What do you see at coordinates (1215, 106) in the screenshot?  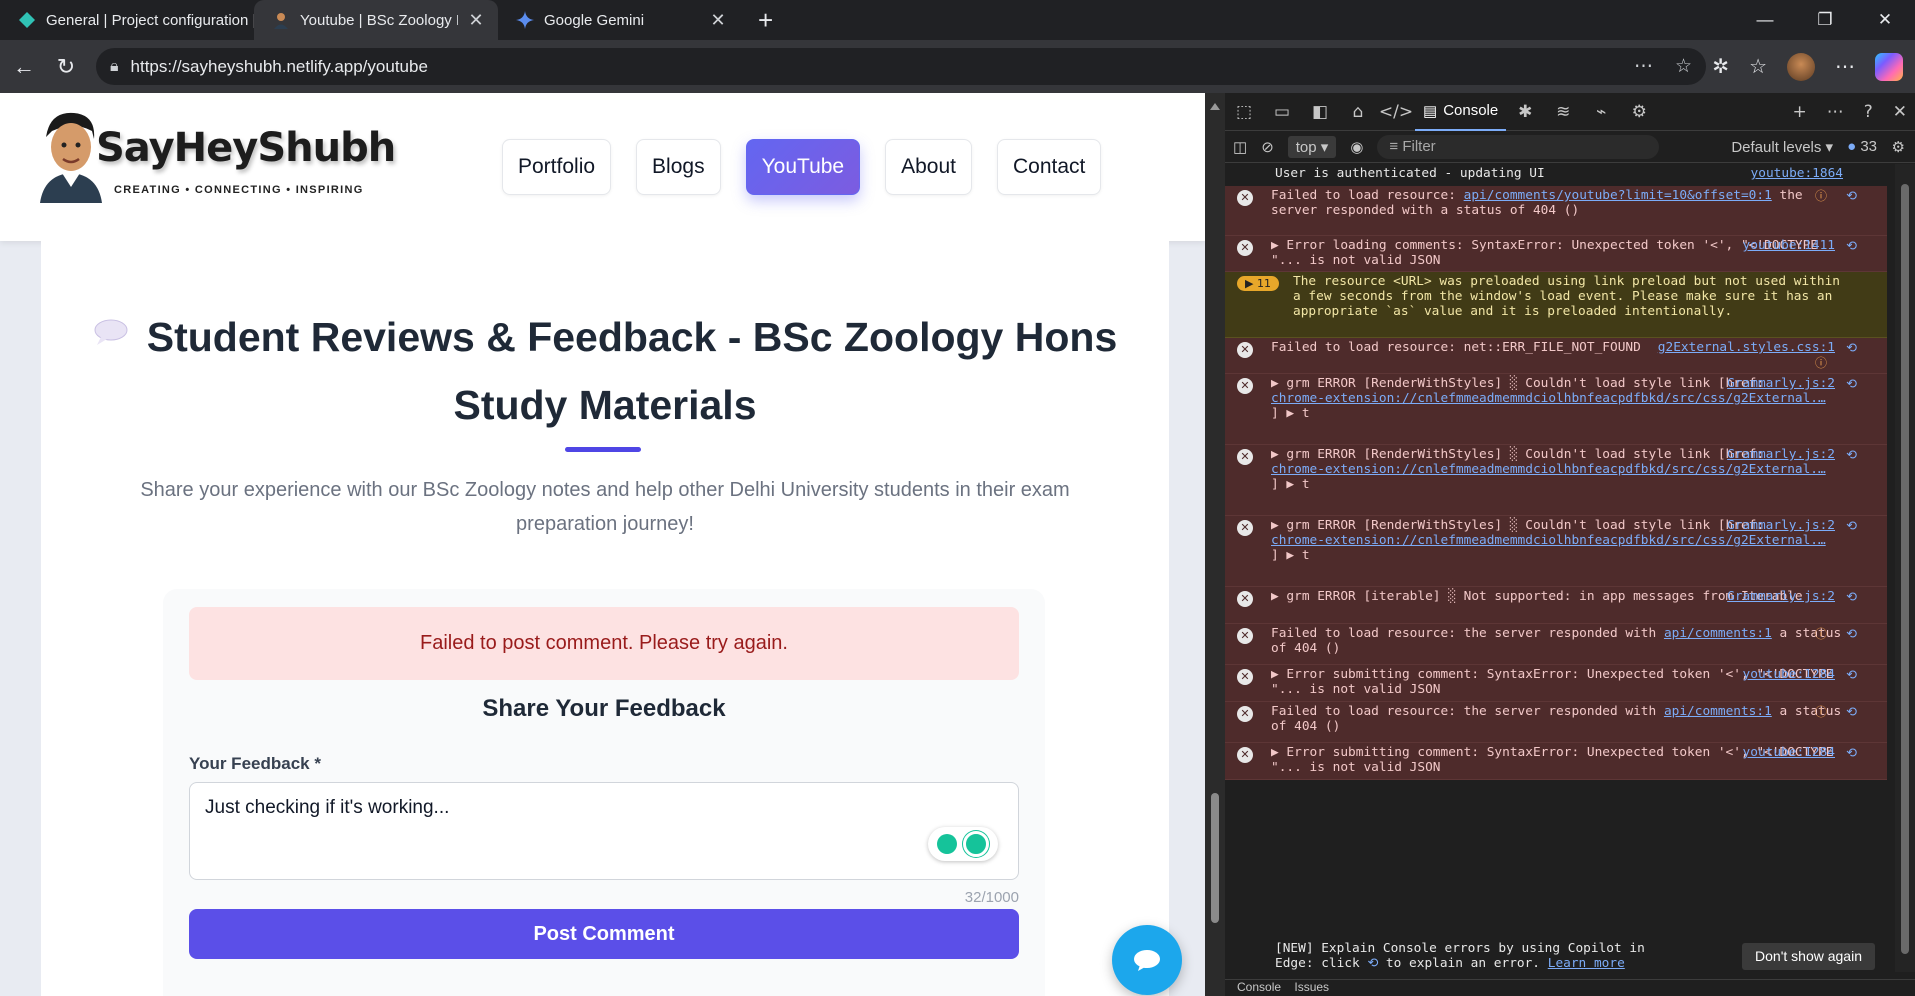 I see `scroll-up-icon` at bounding box center [1215, 106].